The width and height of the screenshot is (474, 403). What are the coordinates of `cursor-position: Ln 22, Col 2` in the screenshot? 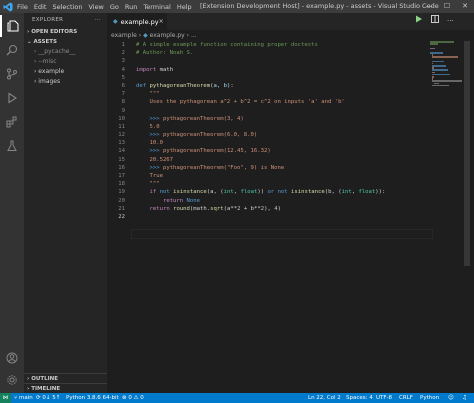 It's located at (324, 398).